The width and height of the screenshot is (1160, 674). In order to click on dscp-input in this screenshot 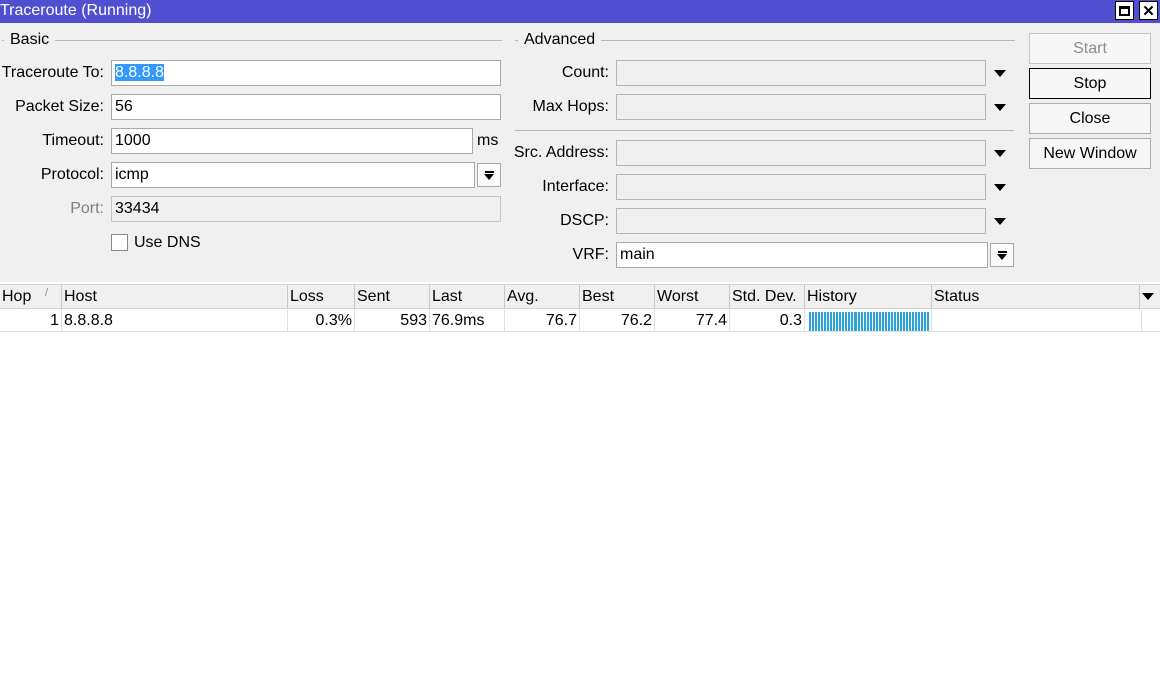, I will do `click(801, 221)`.